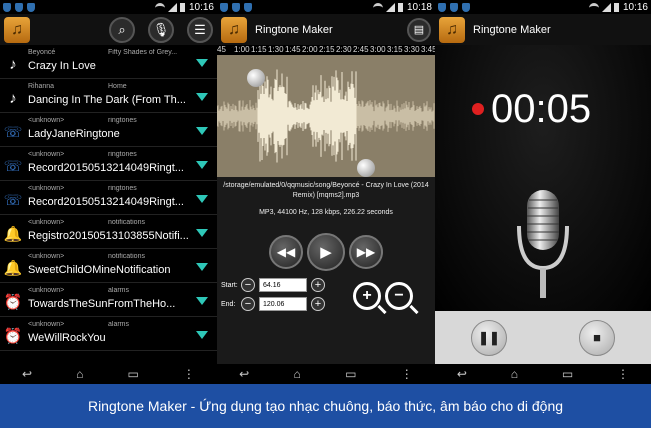  What do you see at coordinates (293, 49) in the screenshot?
I see `ruler-tick-label: 1:45` at bounding box center [293, 49].